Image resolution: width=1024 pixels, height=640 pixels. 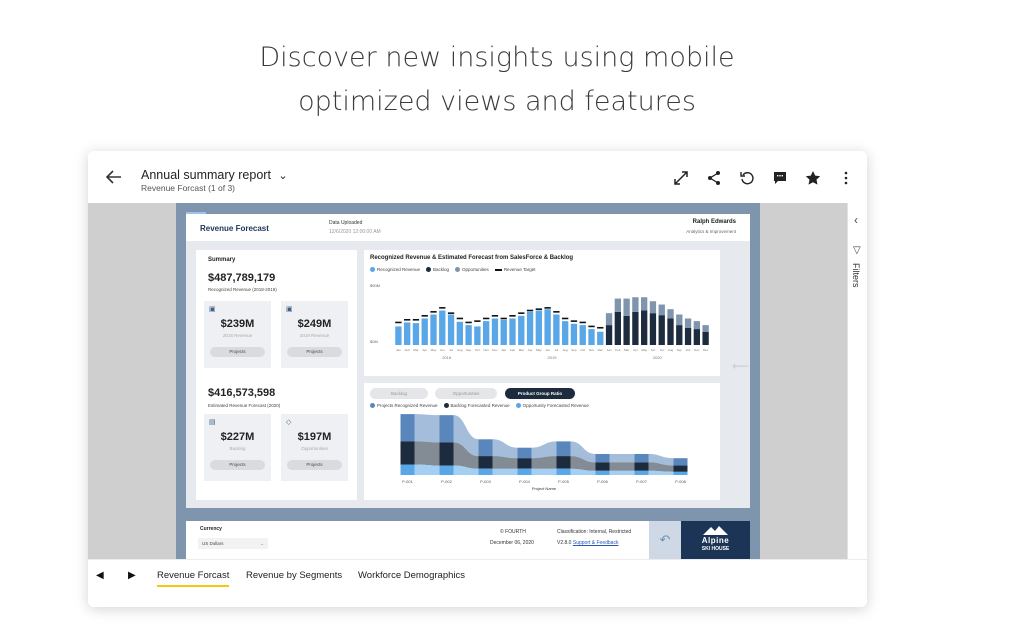 I want to click on y-tick-label: $0M, so click(x=374, y=341).